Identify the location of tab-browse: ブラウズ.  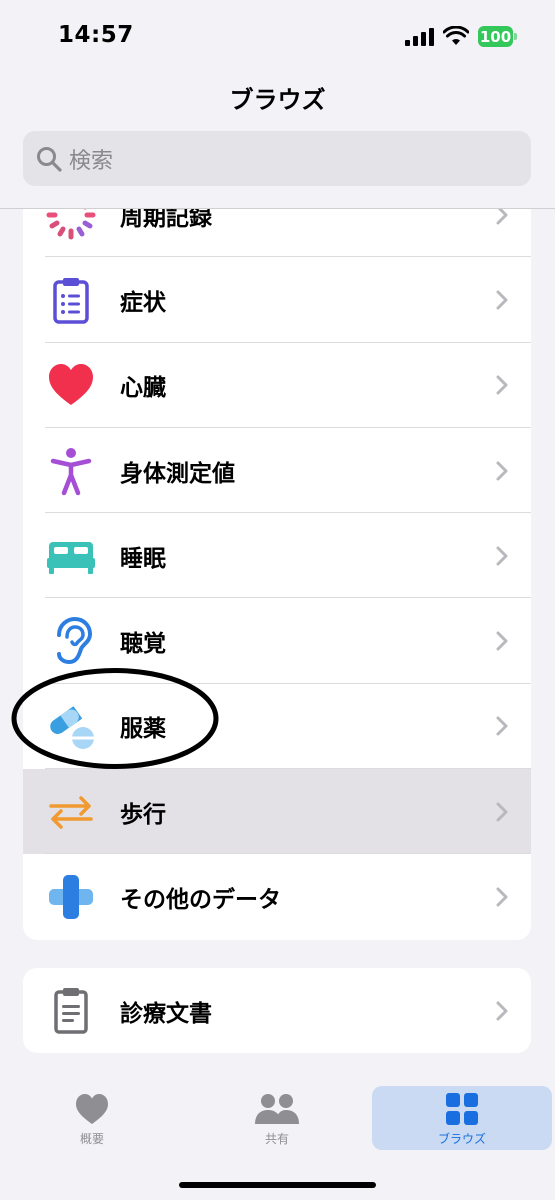
(462, 1118).